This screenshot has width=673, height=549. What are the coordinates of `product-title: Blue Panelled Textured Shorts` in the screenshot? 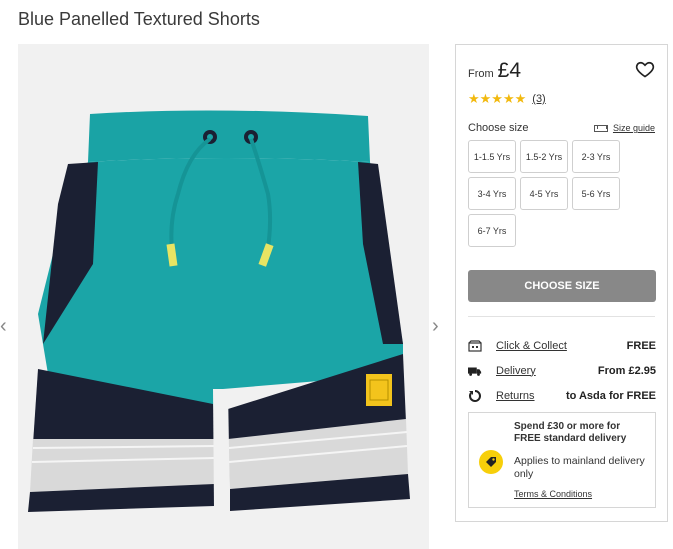 It's located at (139, 19).